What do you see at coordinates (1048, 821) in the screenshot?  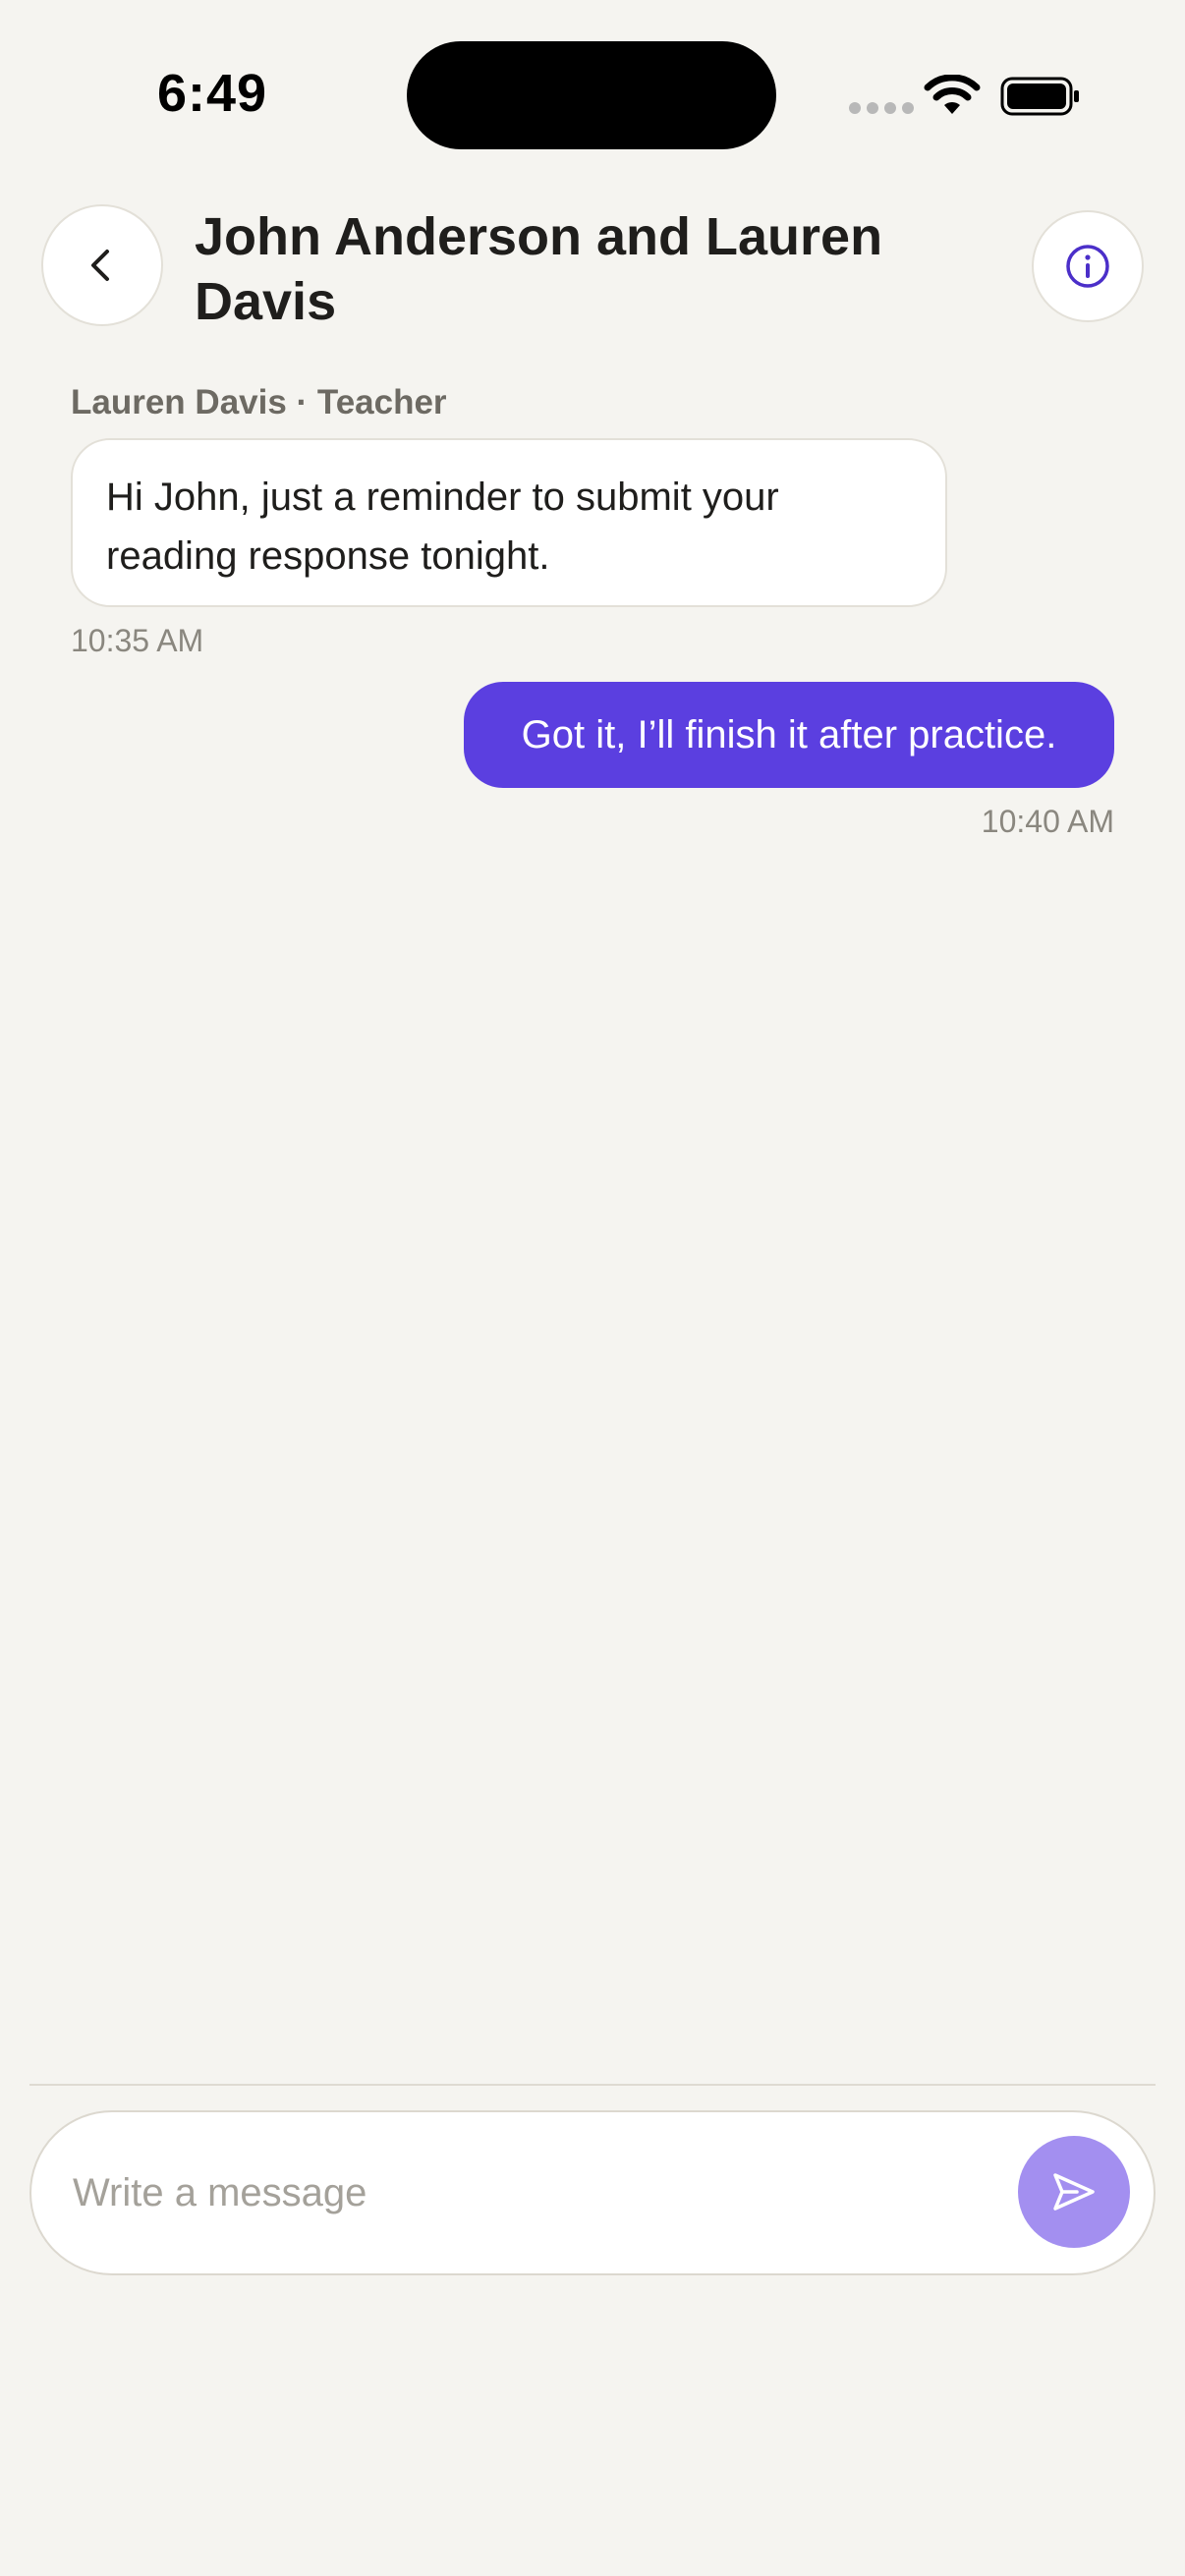 I see `message-timestamp: 10:40 AM` at bounding box center [1048, 821].